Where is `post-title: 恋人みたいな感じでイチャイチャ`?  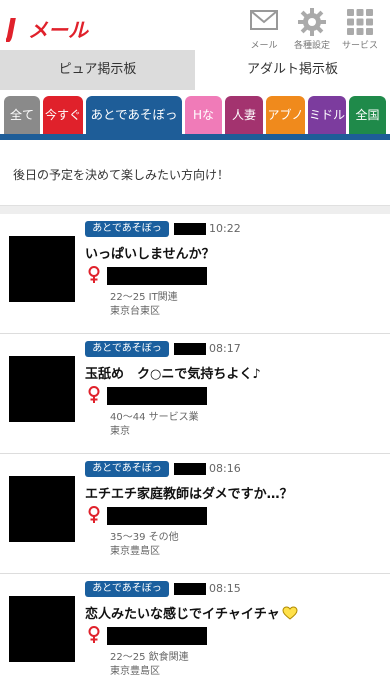
post-title: 恋人みたいな感じでイチャイチャ is located at coordinates (191, 612).